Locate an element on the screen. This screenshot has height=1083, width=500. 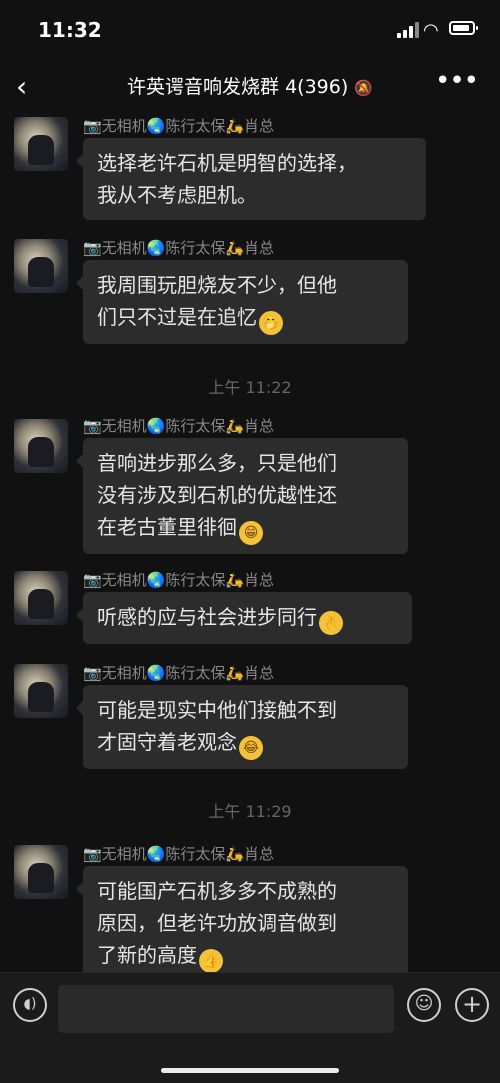
chat-title: 许英谔音响发烧群 4(396) 🔕 is located at coordinates (250, 85).